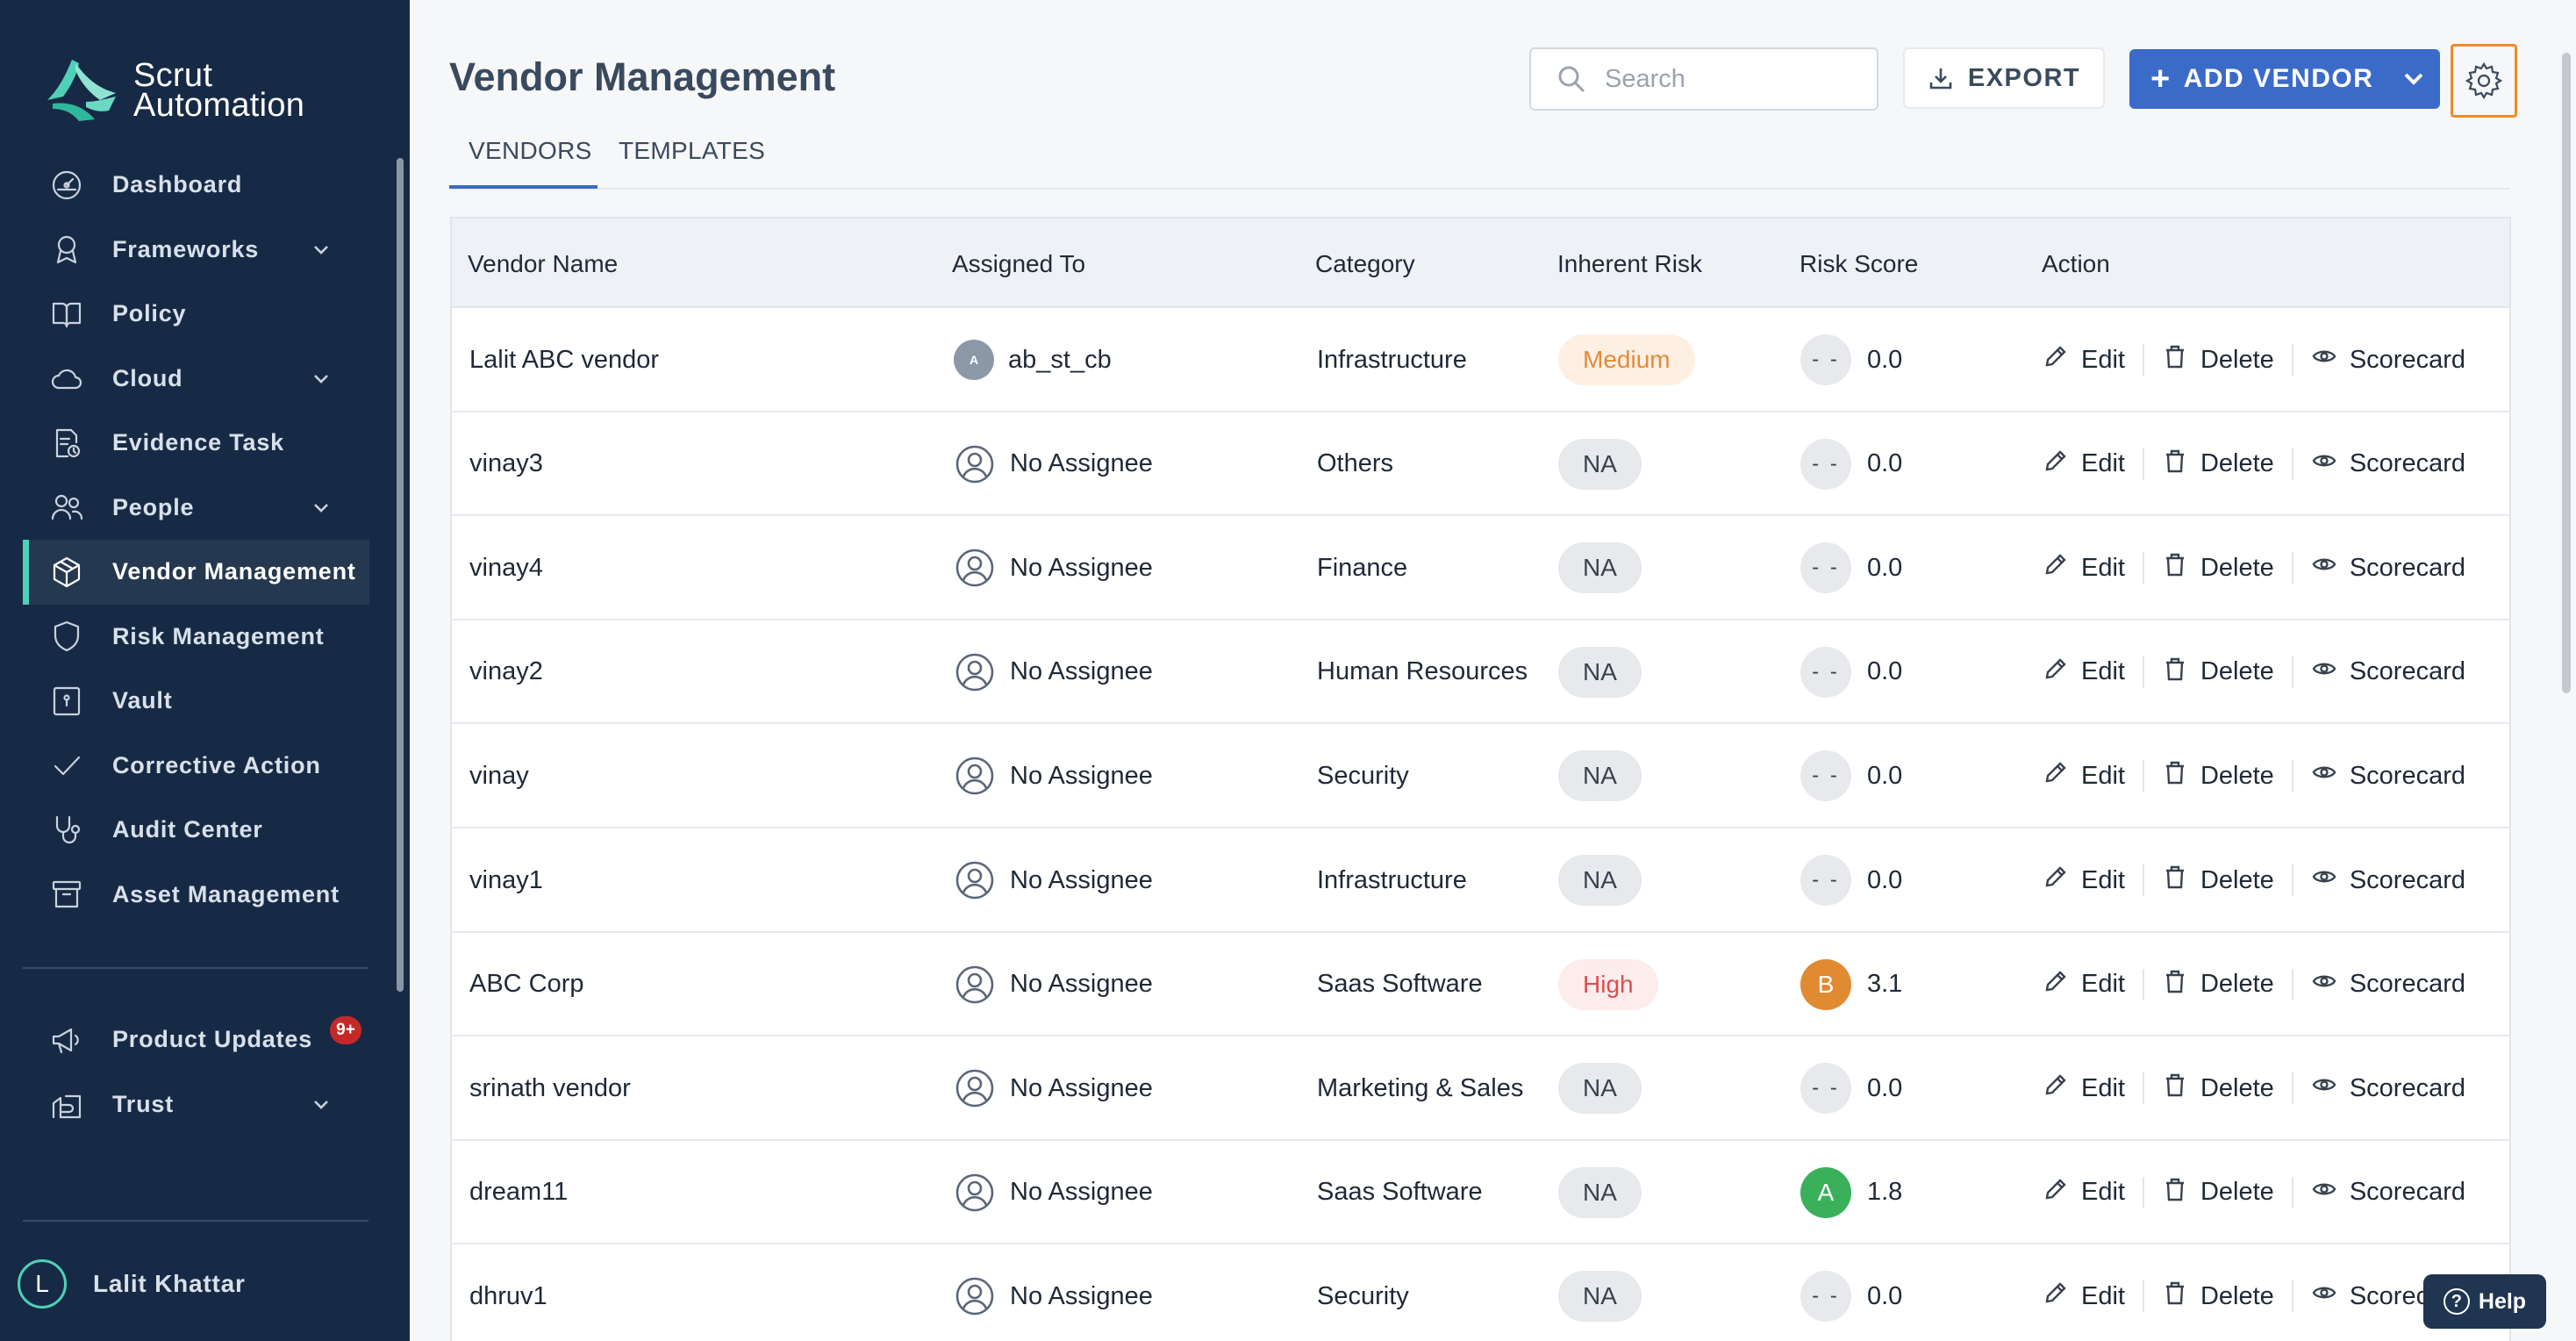 This screenshot has width=2576, height=1341. What do you see at coordinates (550, 1088) in the screenshot?
I see `vendor-name: srinath vendor` at bounding box center [550, 1088].